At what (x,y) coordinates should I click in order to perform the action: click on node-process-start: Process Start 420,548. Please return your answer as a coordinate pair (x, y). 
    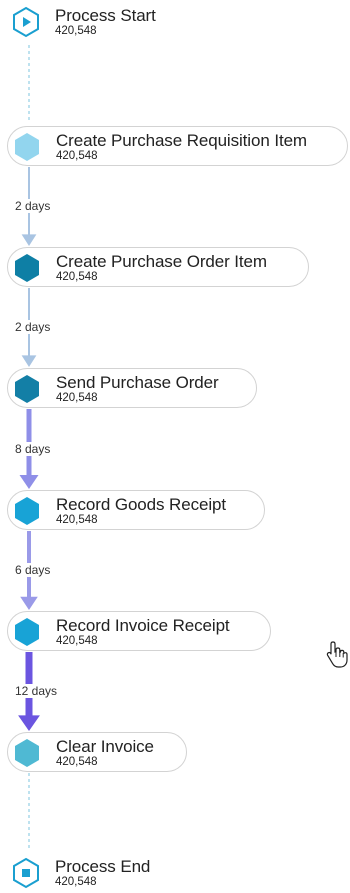
    Looking at the image, I should click on (107, 22).